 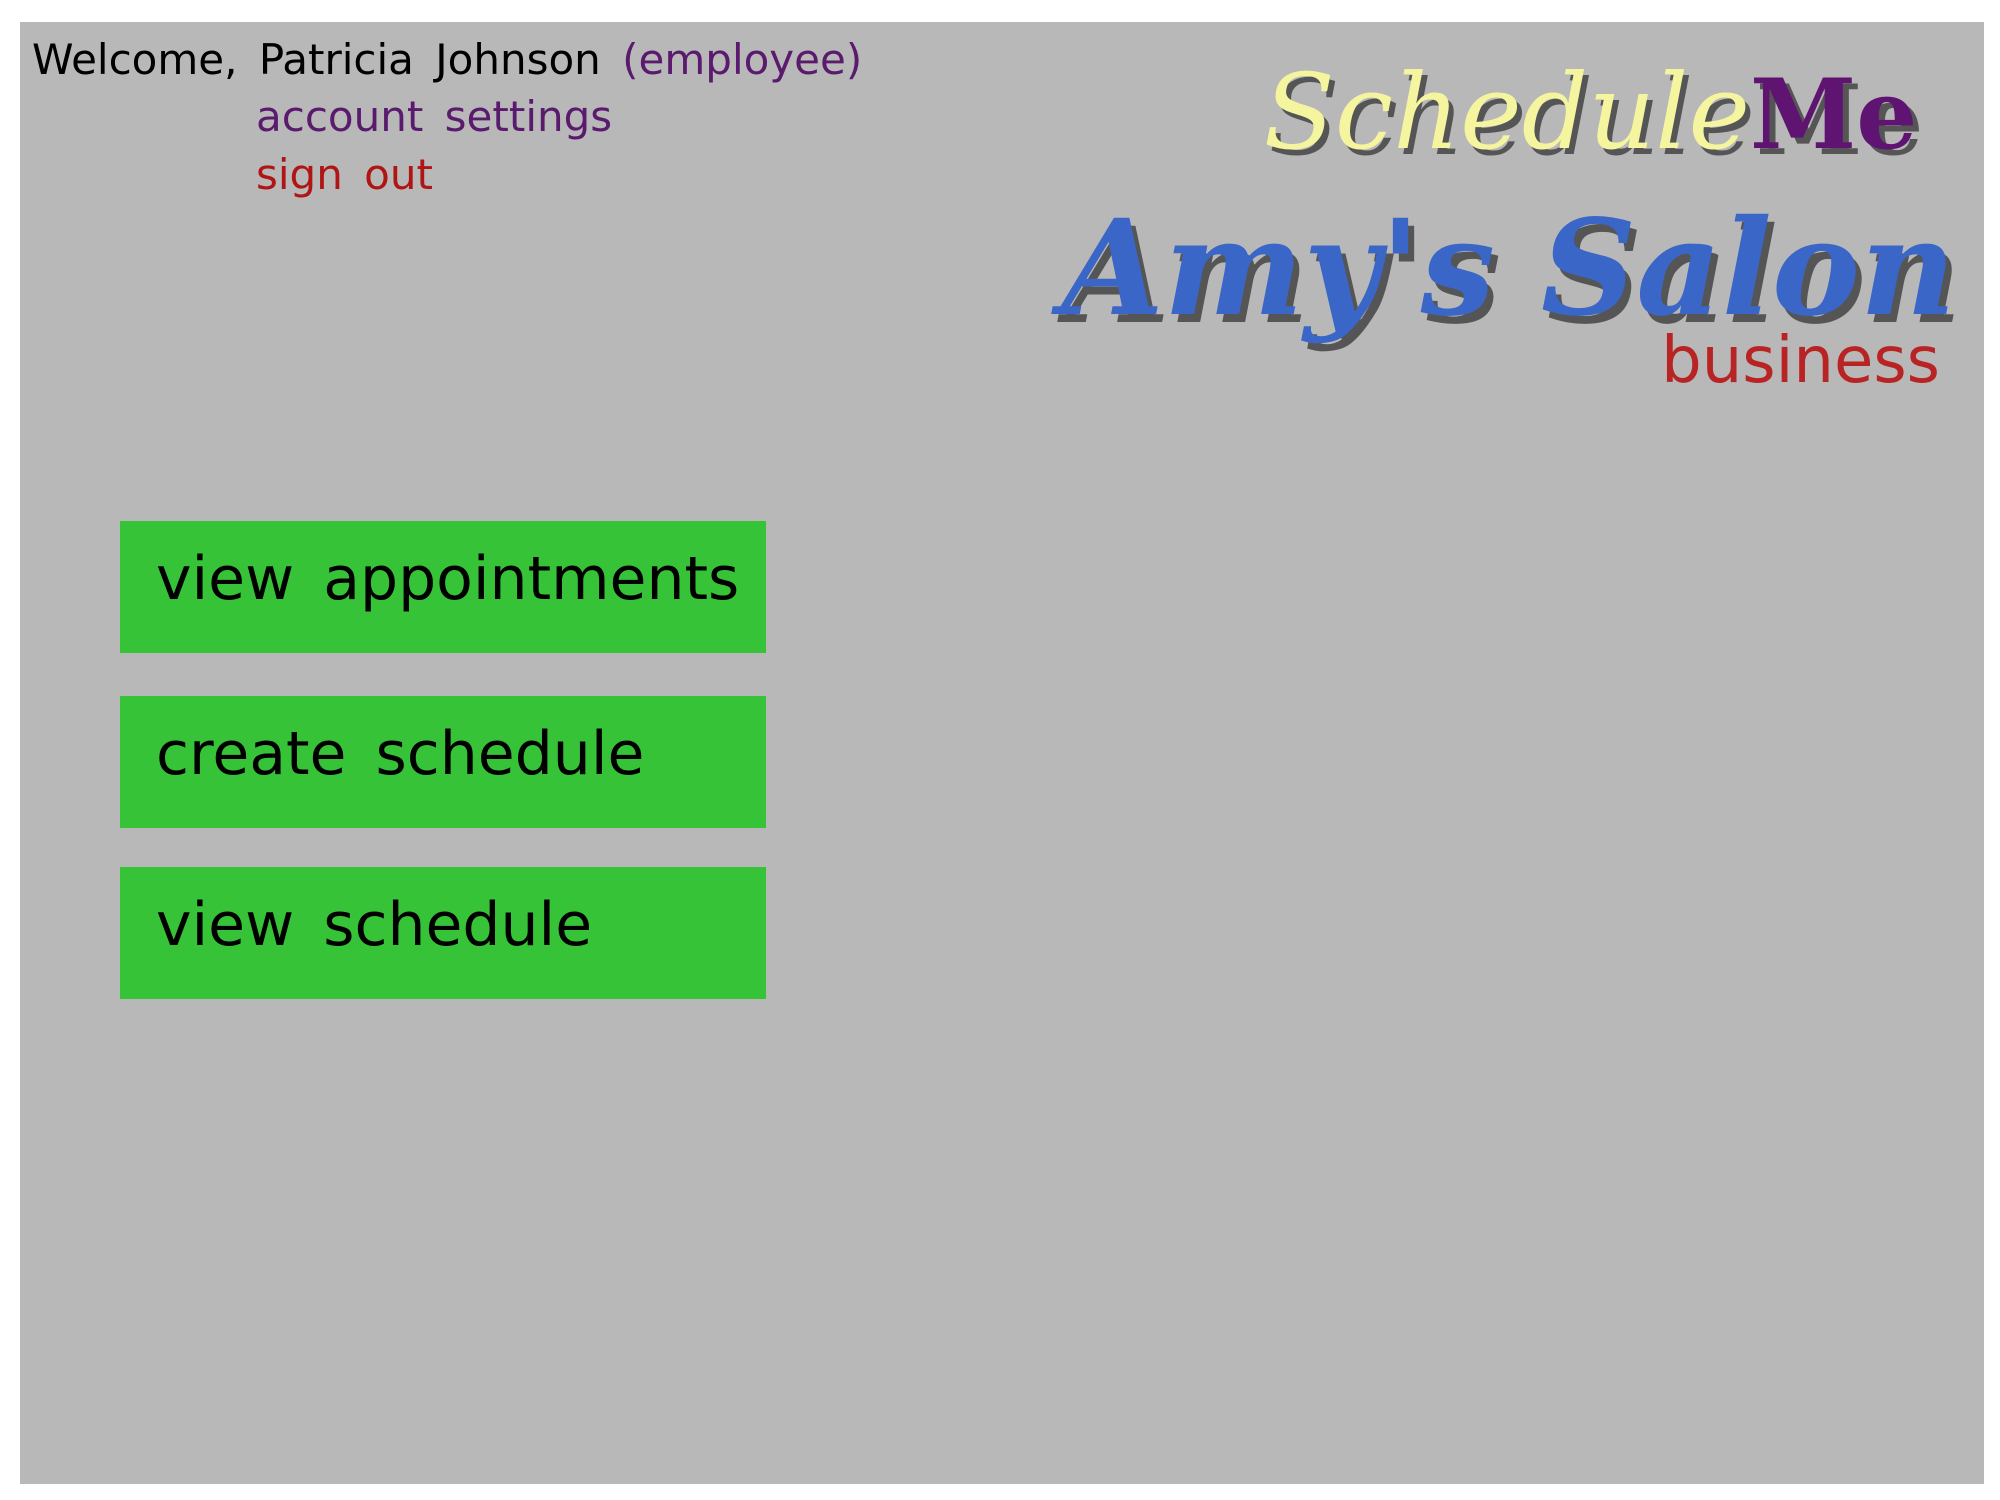 What do you see at coordinates (400, 754) in the screenshot?
I see `create-schedule-label: create schedule` at bounding box center [400, 754].